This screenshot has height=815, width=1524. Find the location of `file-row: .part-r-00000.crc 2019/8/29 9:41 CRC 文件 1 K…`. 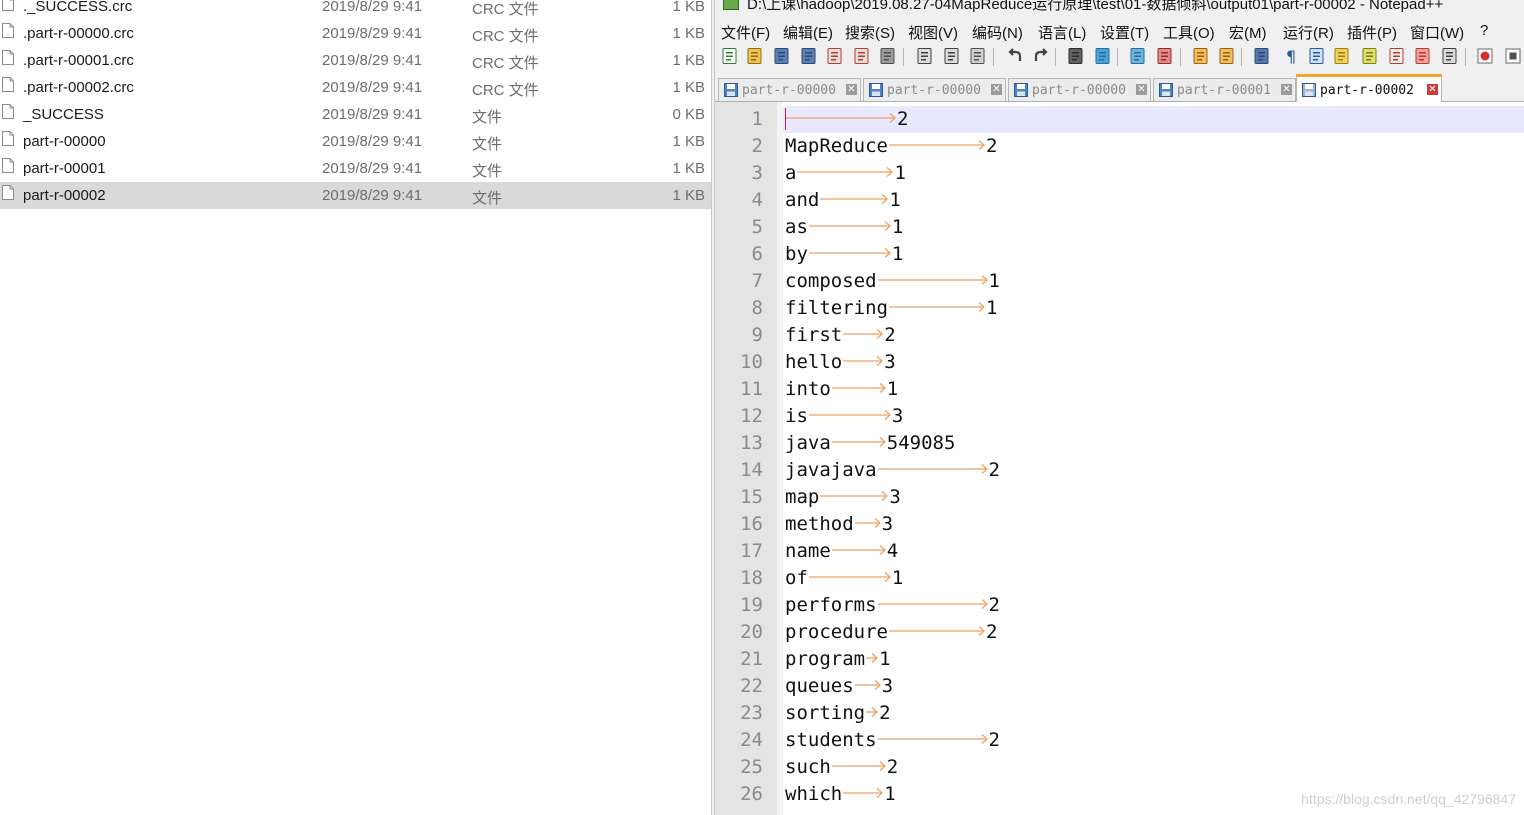

file-row: .part-r-00000.crc 2019/8/29 9:41 CRC 文件 1 K… is located at coordinates (355, 33).